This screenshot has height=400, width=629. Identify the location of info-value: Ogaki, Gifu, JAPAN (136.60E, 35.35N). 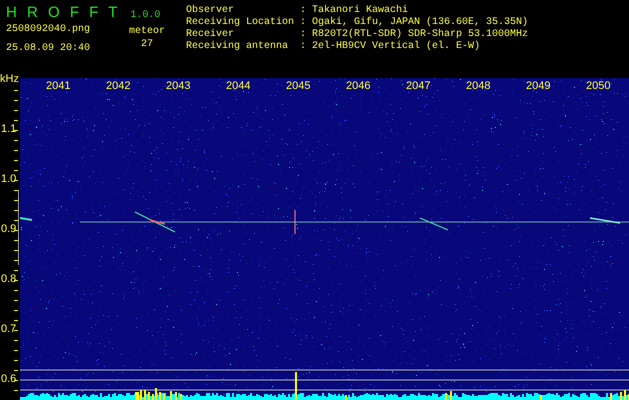
(420, 22).